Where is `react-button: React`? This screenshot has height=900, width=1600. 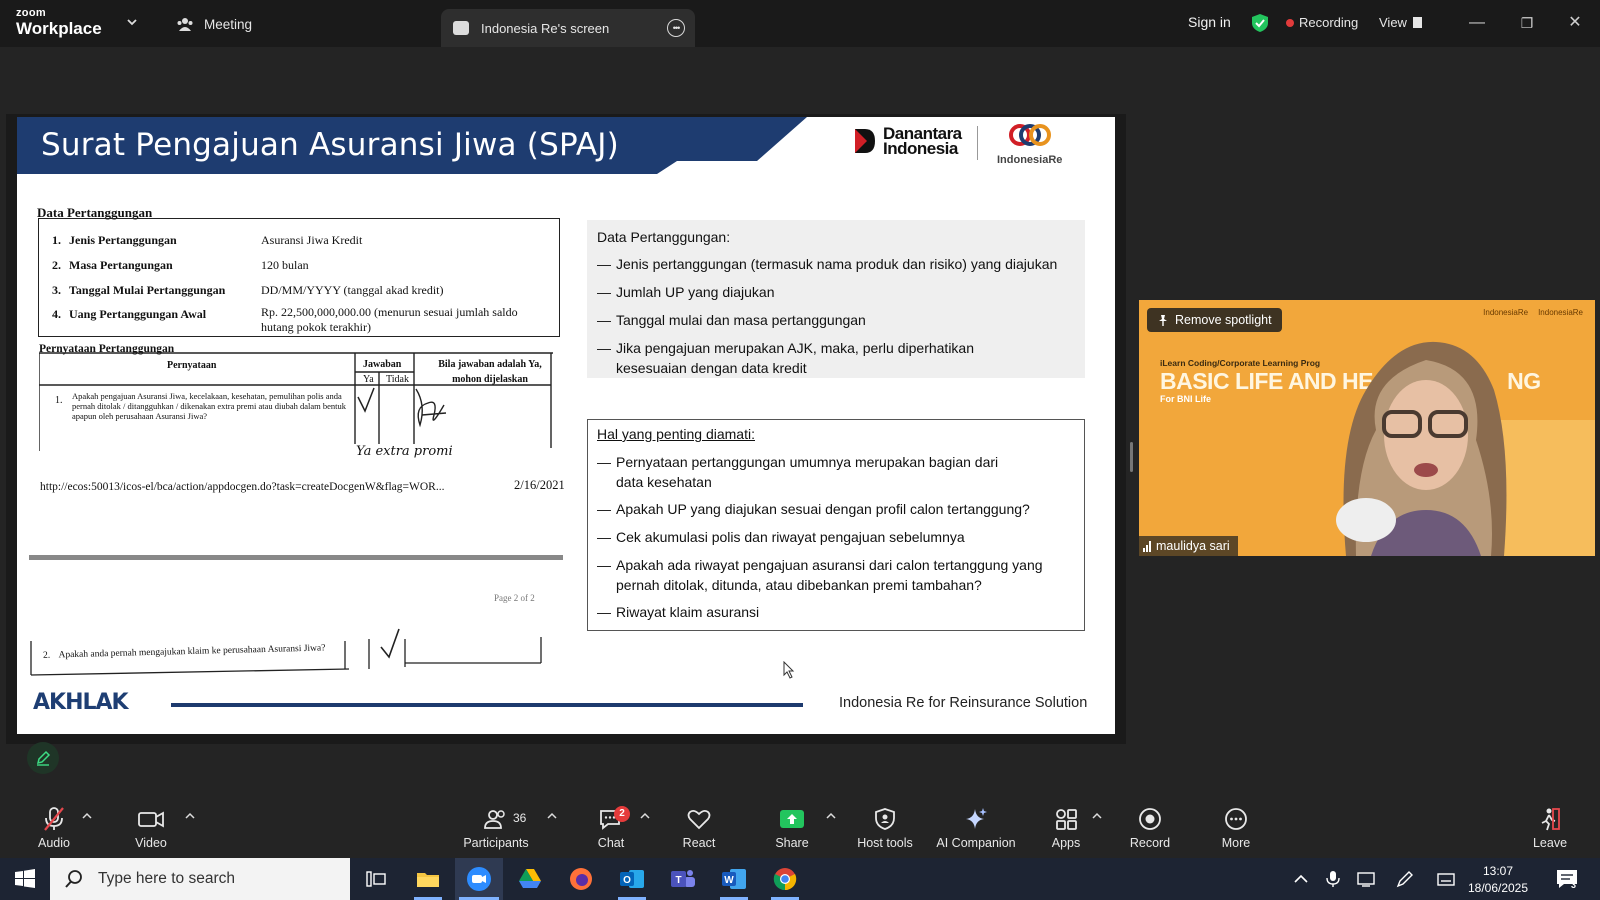
react-button: React is located at coordinates (699, 826).